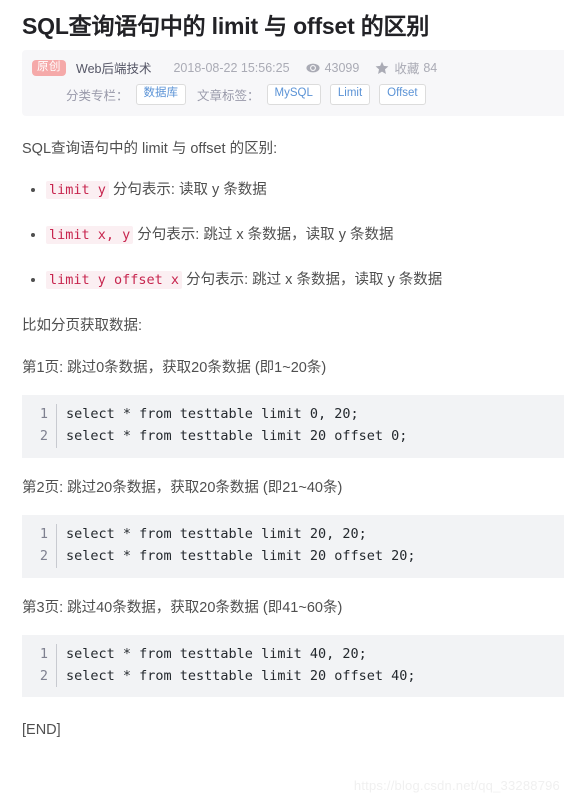 This screenshot has width=564, height=798. I want to click on favorite-stat: 收藏 84, so click(406, 67).